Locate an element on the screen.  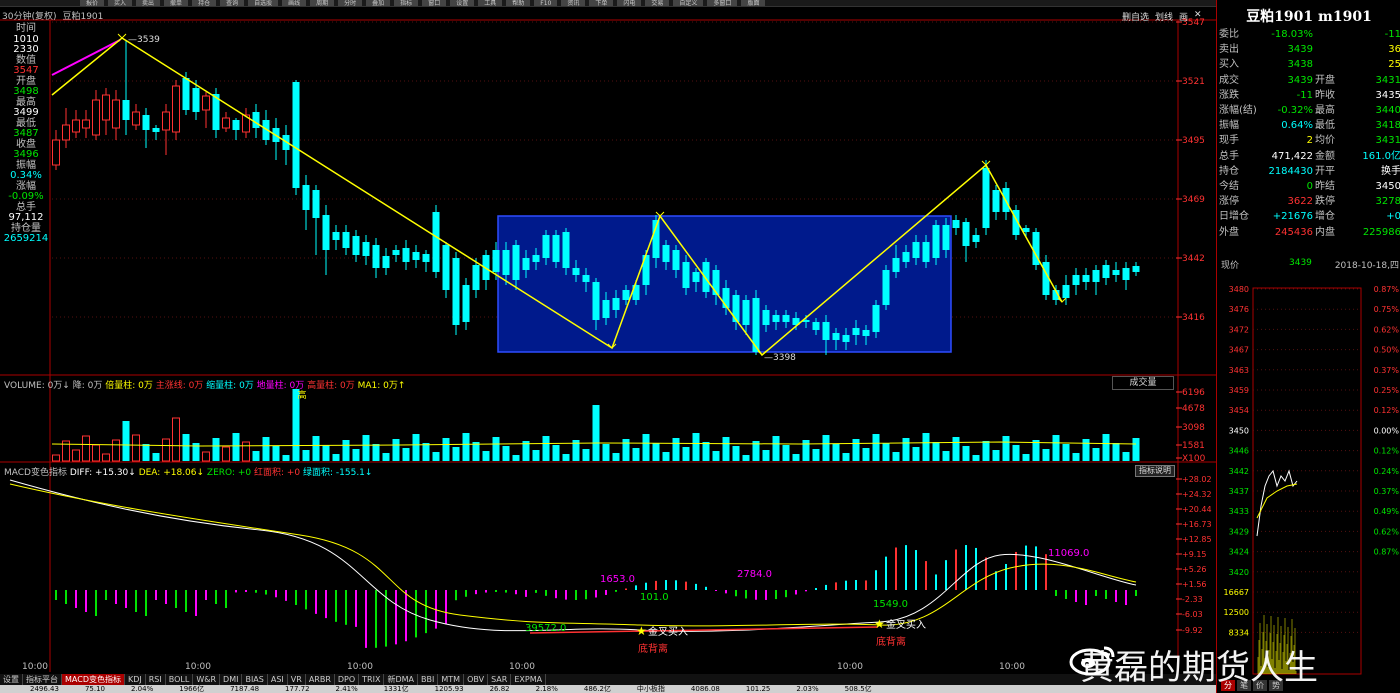
indicator-tab: MACD变色指标 is located at coordinates (93, 679).